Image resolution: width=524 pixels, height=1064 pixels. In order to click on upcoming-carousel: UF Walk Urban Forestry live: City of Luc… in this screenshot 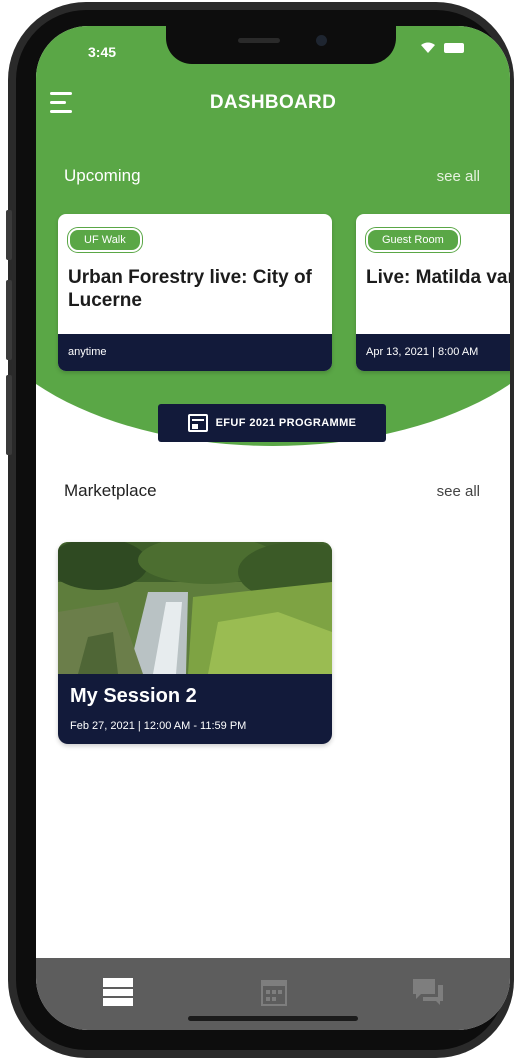, I will do `click(284, 294)`.